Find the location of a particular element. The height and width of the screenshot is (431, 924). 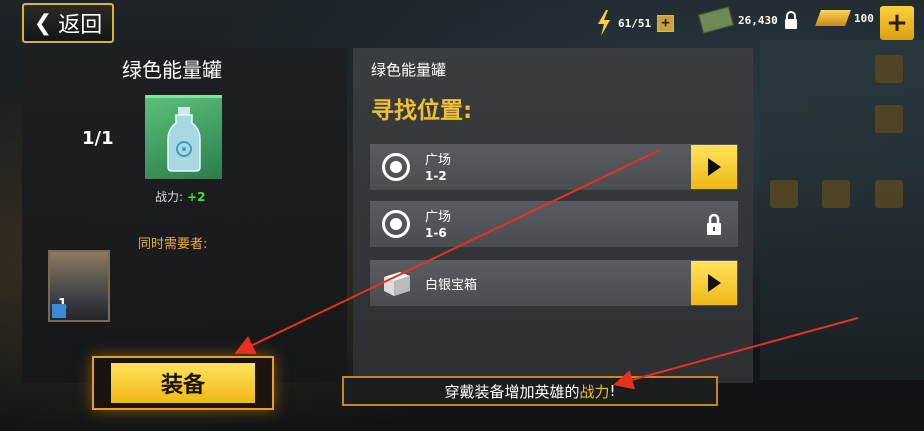

location-row: 广场 1-6 is located at coordinates (554, 224).